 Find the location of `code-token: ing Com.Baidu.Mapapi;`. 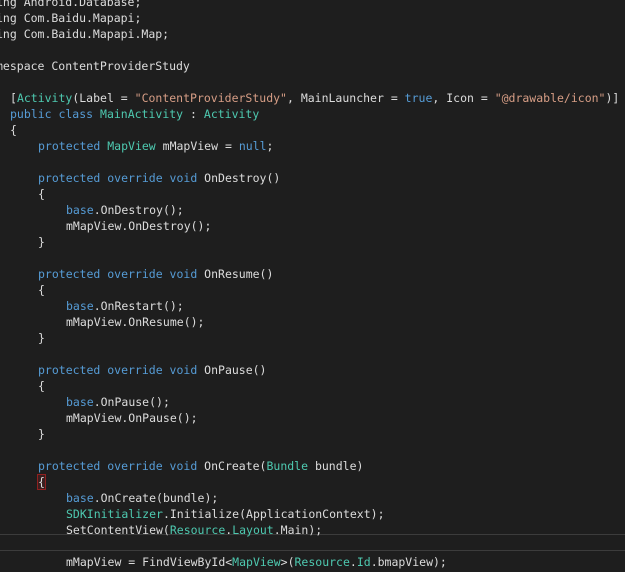

code-token: ing Com.Baidu.Mapapi; is located at coordinates (71, 18).